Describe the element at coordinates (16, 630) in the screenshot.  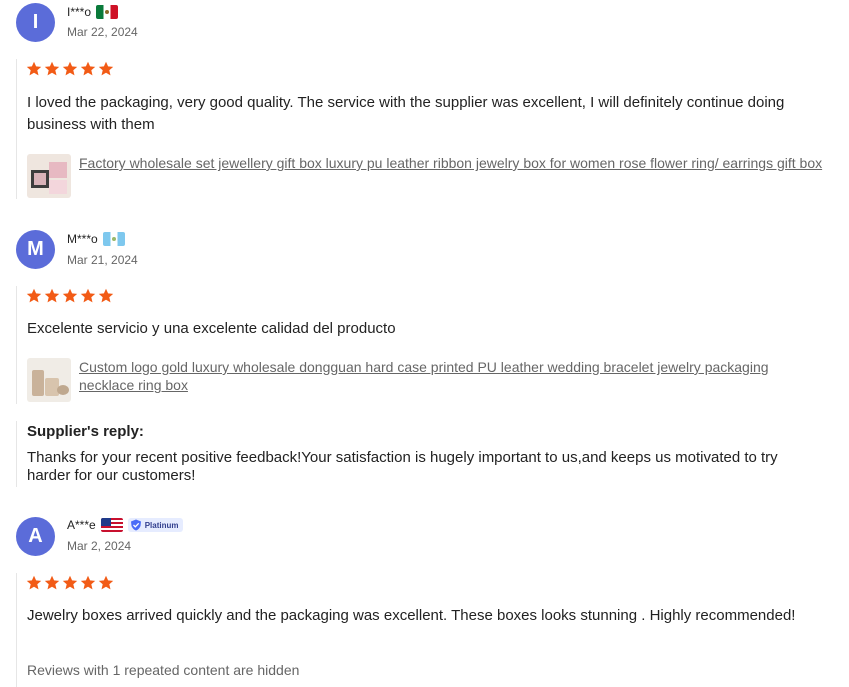
I see `review-body-border` at that location.